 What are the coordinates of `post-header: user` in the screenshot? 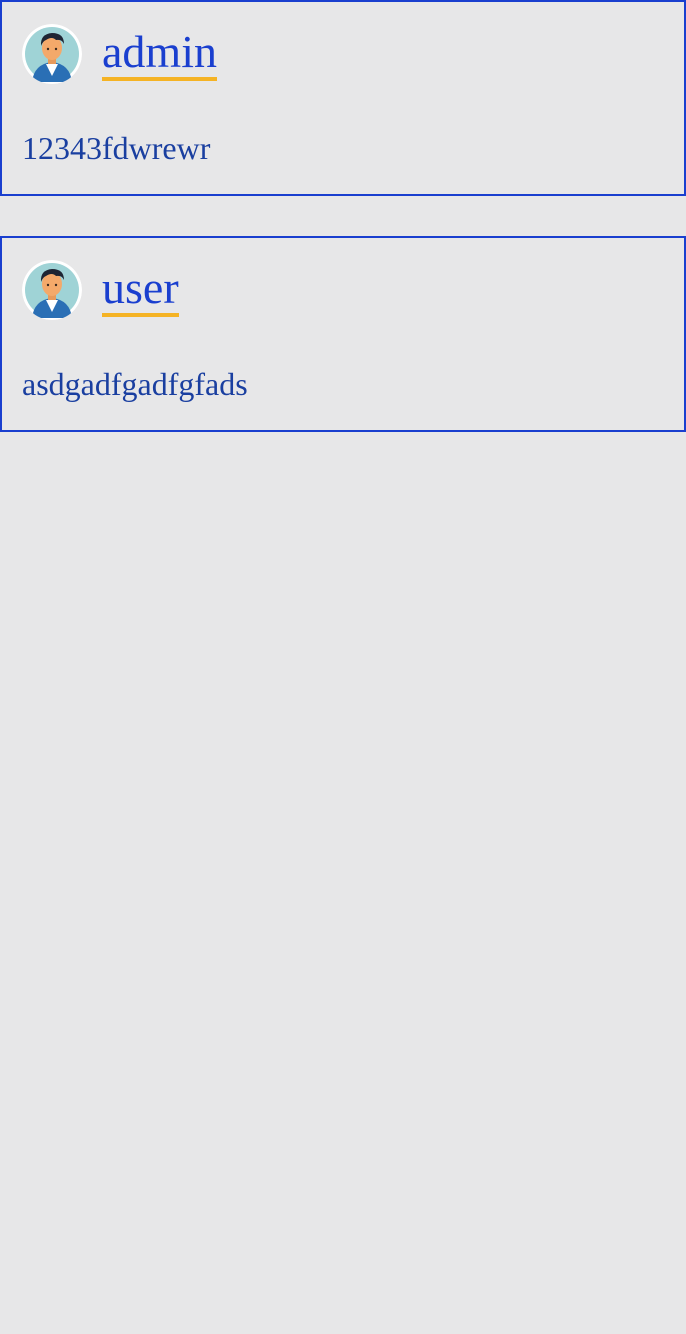 It's located at (100, 290).